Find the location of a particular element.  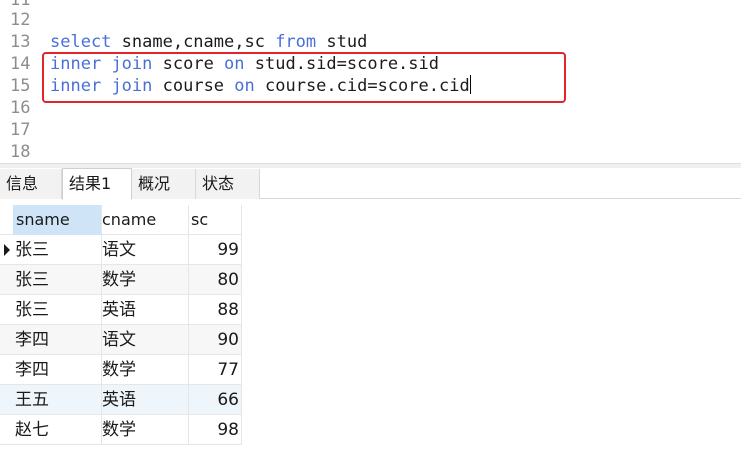

line-number: 12 is located at coordinates (20, 20).